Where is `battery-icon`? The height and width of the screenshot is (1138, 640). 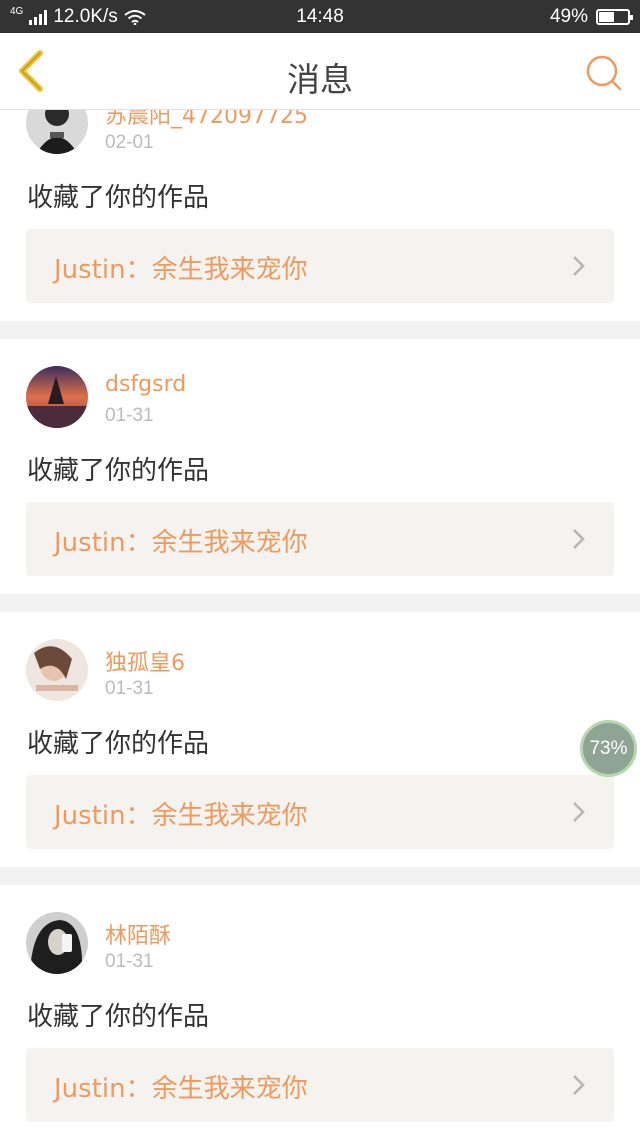
battery-icon is located at coordinates (614, 17).